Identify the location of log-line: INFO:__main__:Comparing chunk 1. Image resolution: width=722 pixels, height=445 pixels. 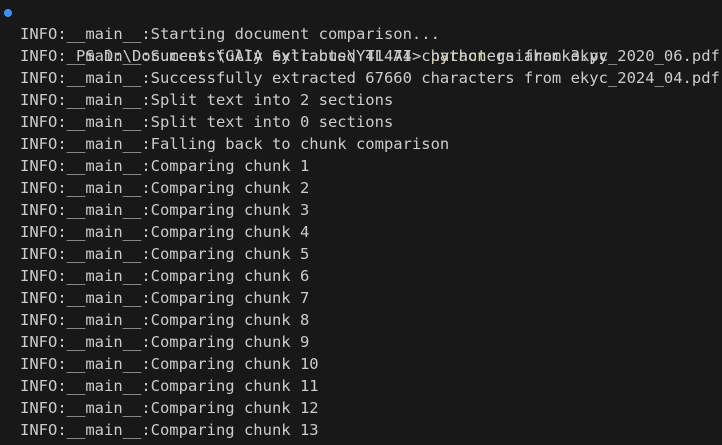
(165, 166).